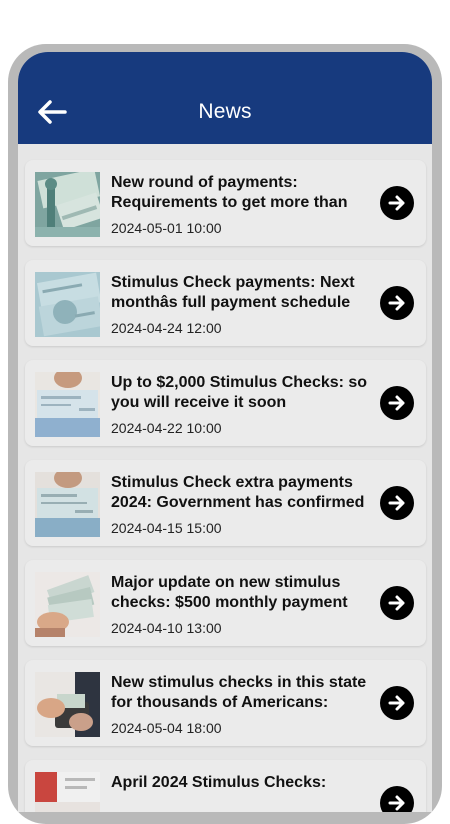  Describe the element at coordinates (219, 782) in the screenshot. I see `news-title: April 2024 Stimulus Checks:` at that location.